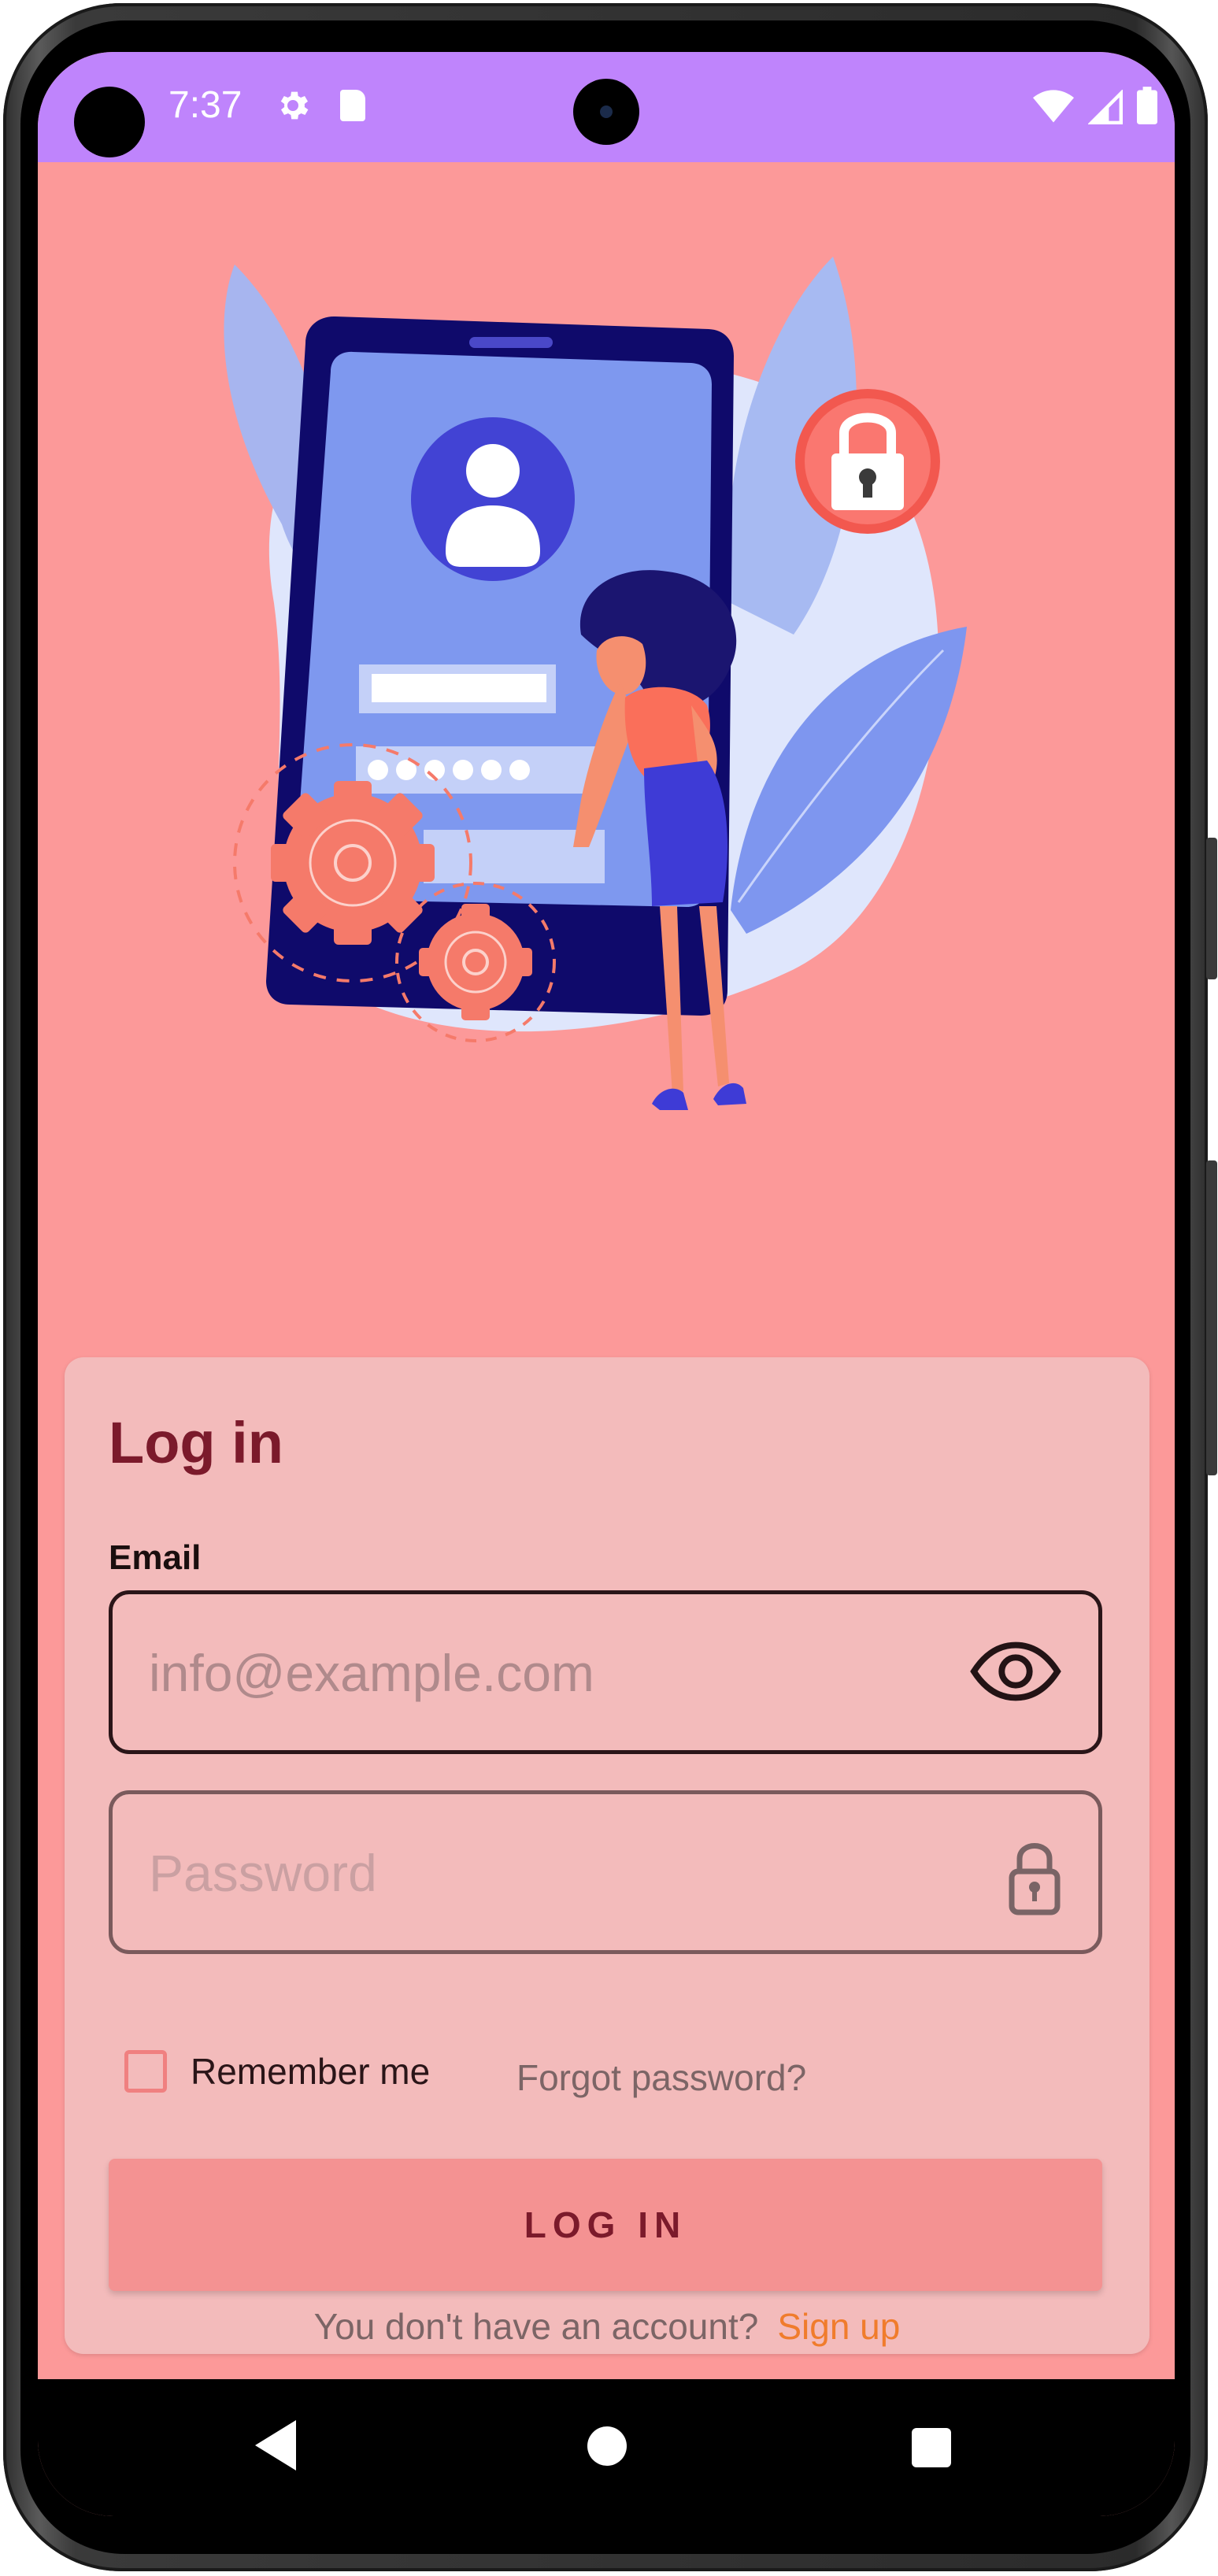 This screenshot has height=2576, width=1218. I want to click on eye-icon, so click(1016, 1673).